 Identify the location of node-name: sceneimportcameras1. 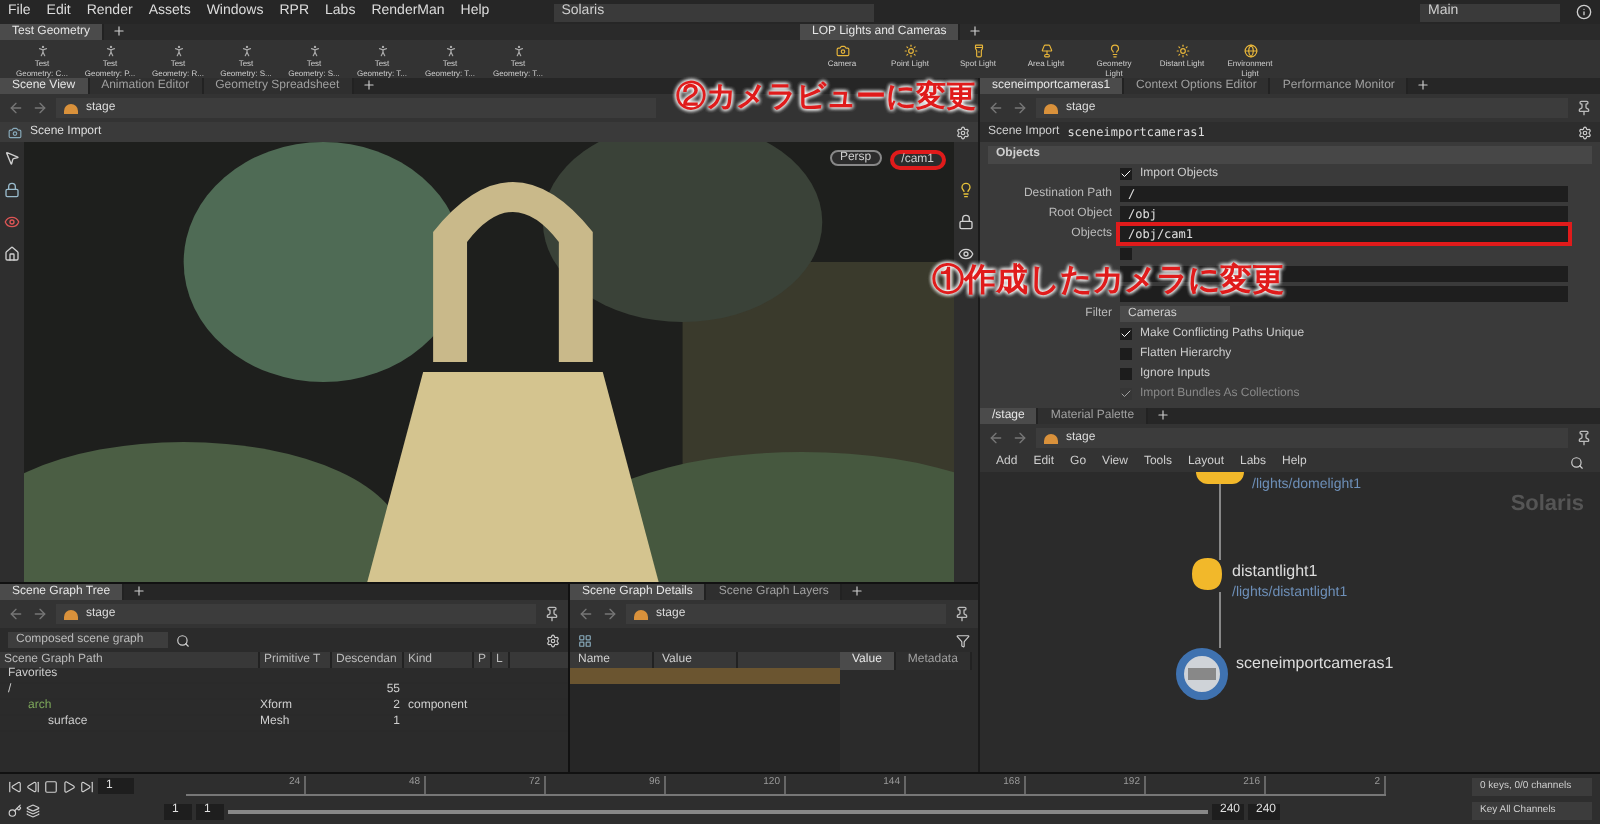
(1315, 664).